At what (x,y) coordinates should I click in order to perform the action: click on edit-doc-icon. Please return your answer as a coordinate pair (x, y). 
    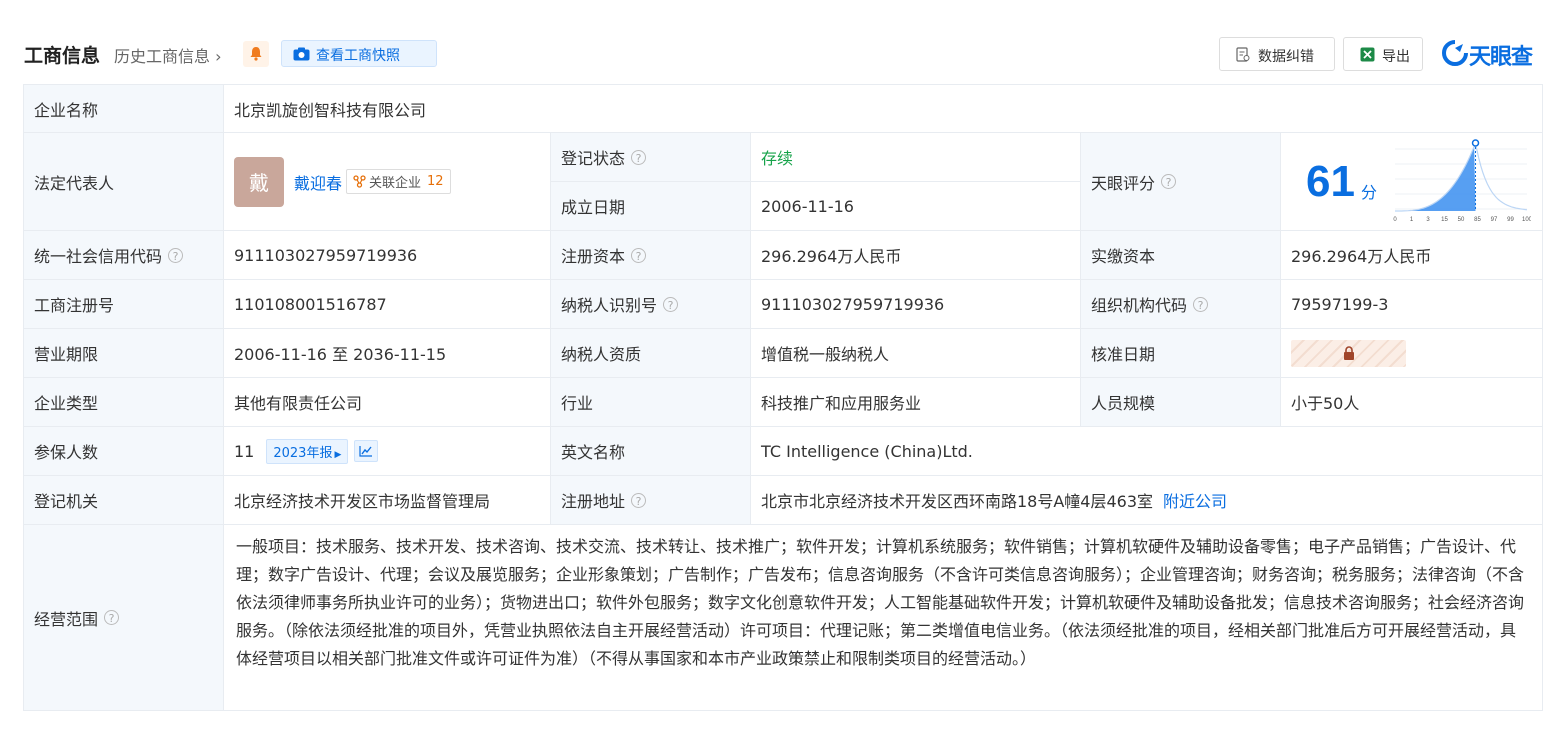
    Looking at the image, I should click on (1243, 54).